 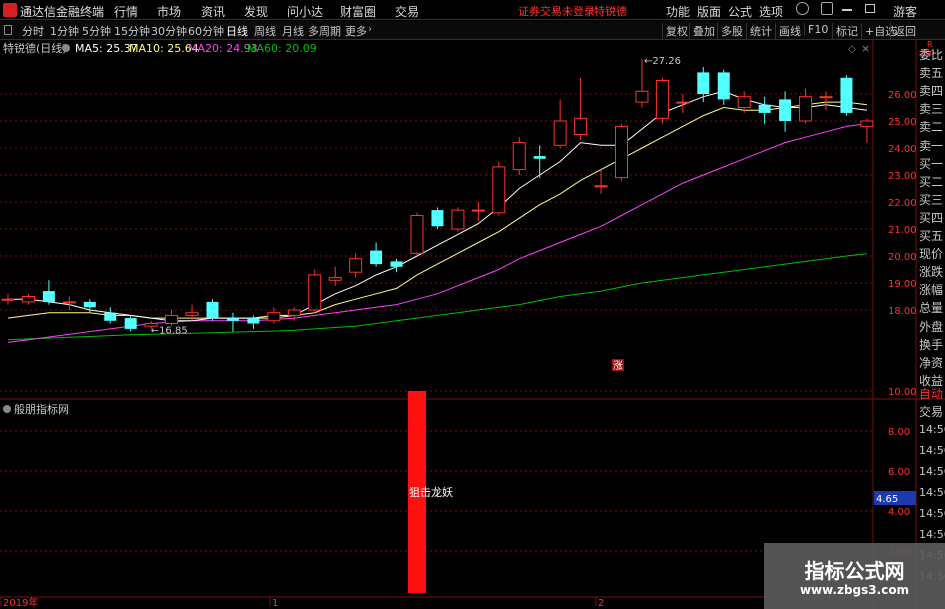 What do you see at coordinates (931, 91) in the screenshot?
I see `quote-label: 卖四` at bounding box center [931, 91].